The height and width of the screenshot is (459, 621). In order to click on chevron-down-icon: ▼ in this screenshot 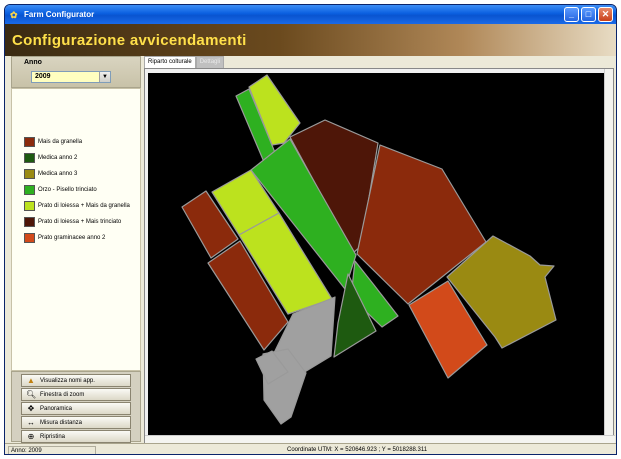, I will do `click(104, 77)`.